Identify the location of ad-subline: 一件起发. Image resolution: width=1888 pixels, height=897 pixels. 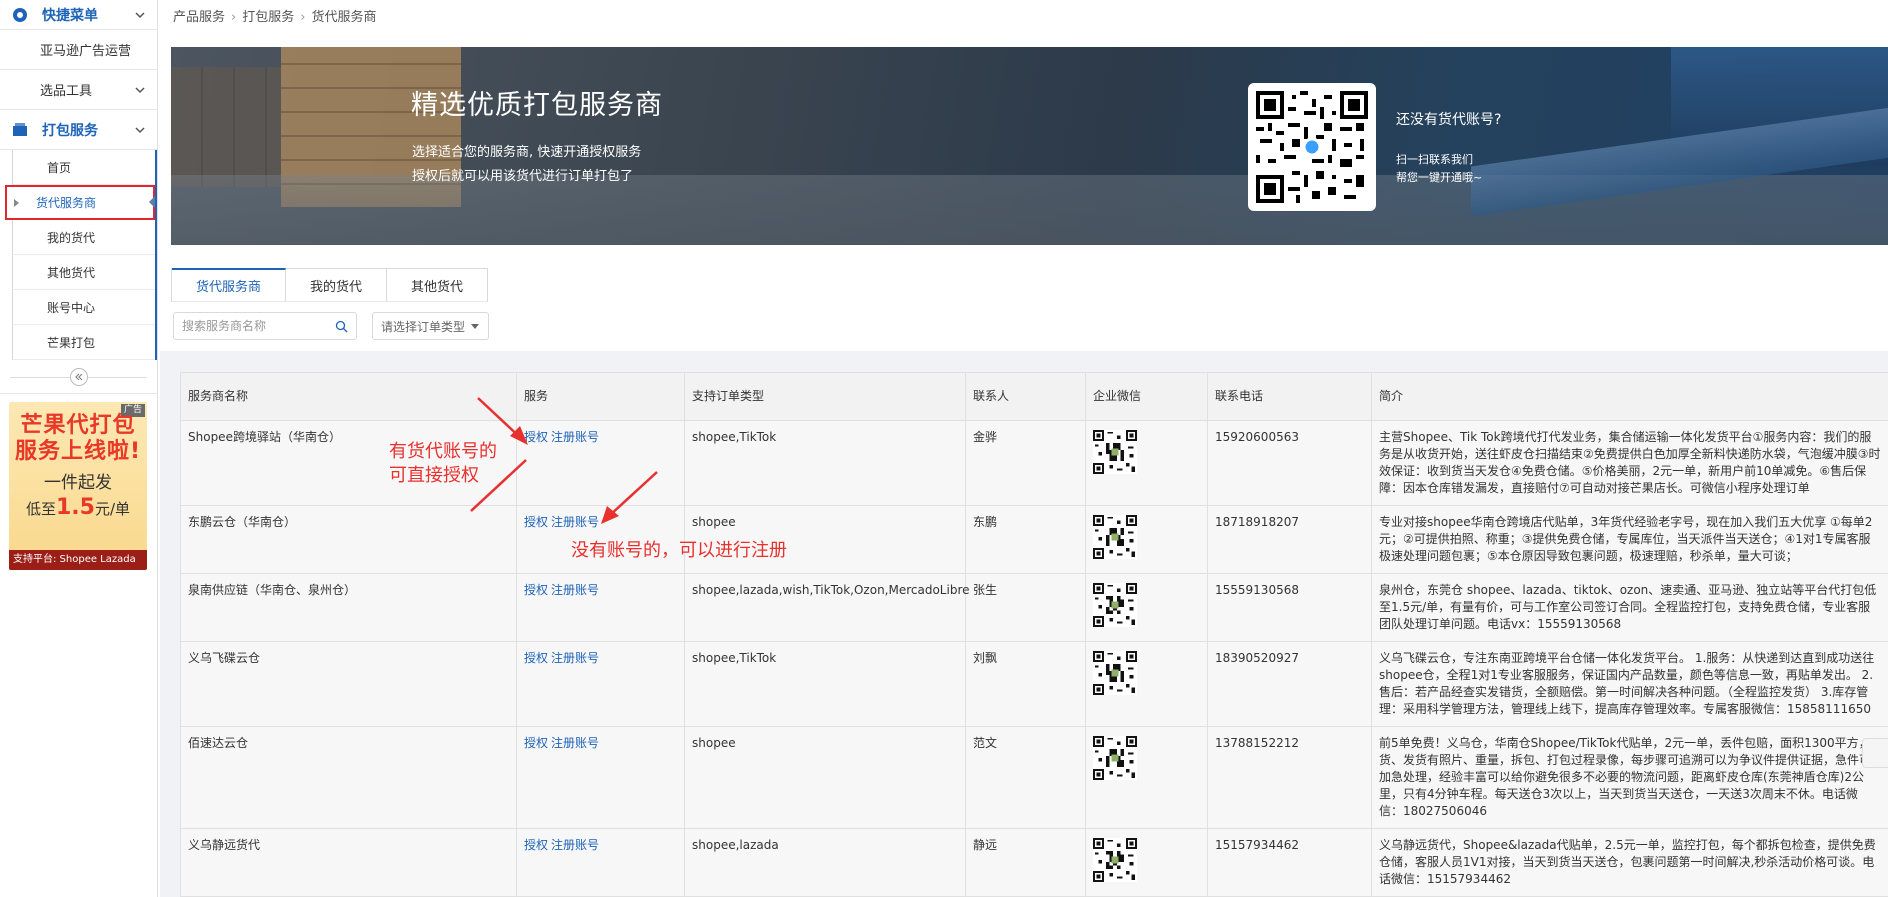
(78, 483).